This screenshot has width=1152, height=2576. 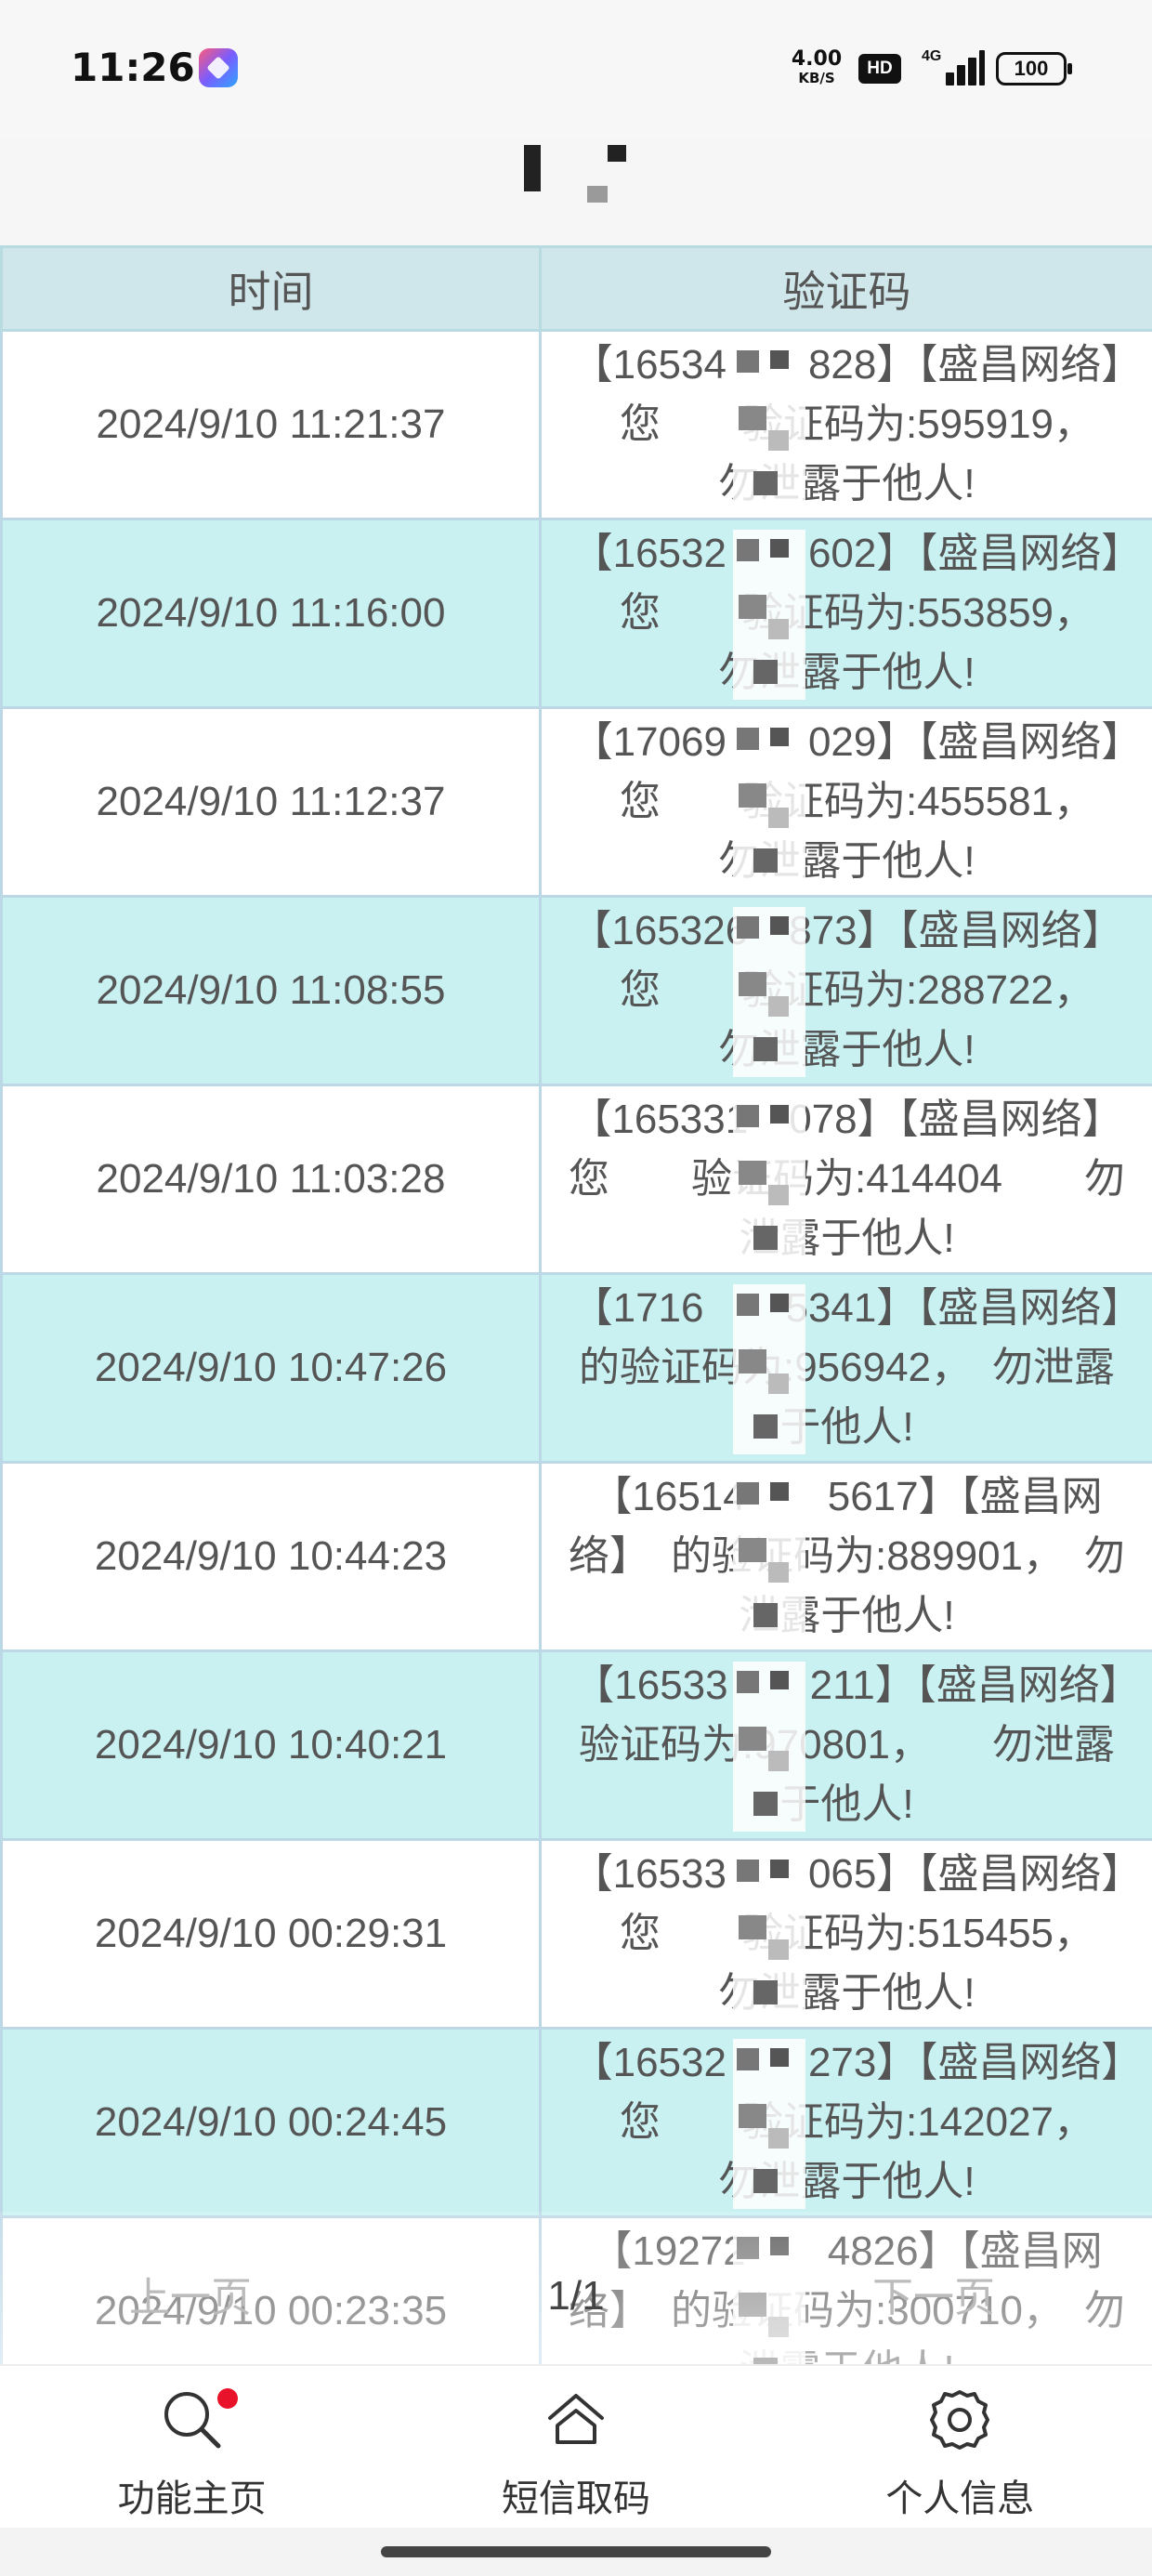 I want to click on row-code: 【165331 078】【盛昌网络】您 验证码为:414404 勿泄露于他人!, so click(x=845, y=1179).